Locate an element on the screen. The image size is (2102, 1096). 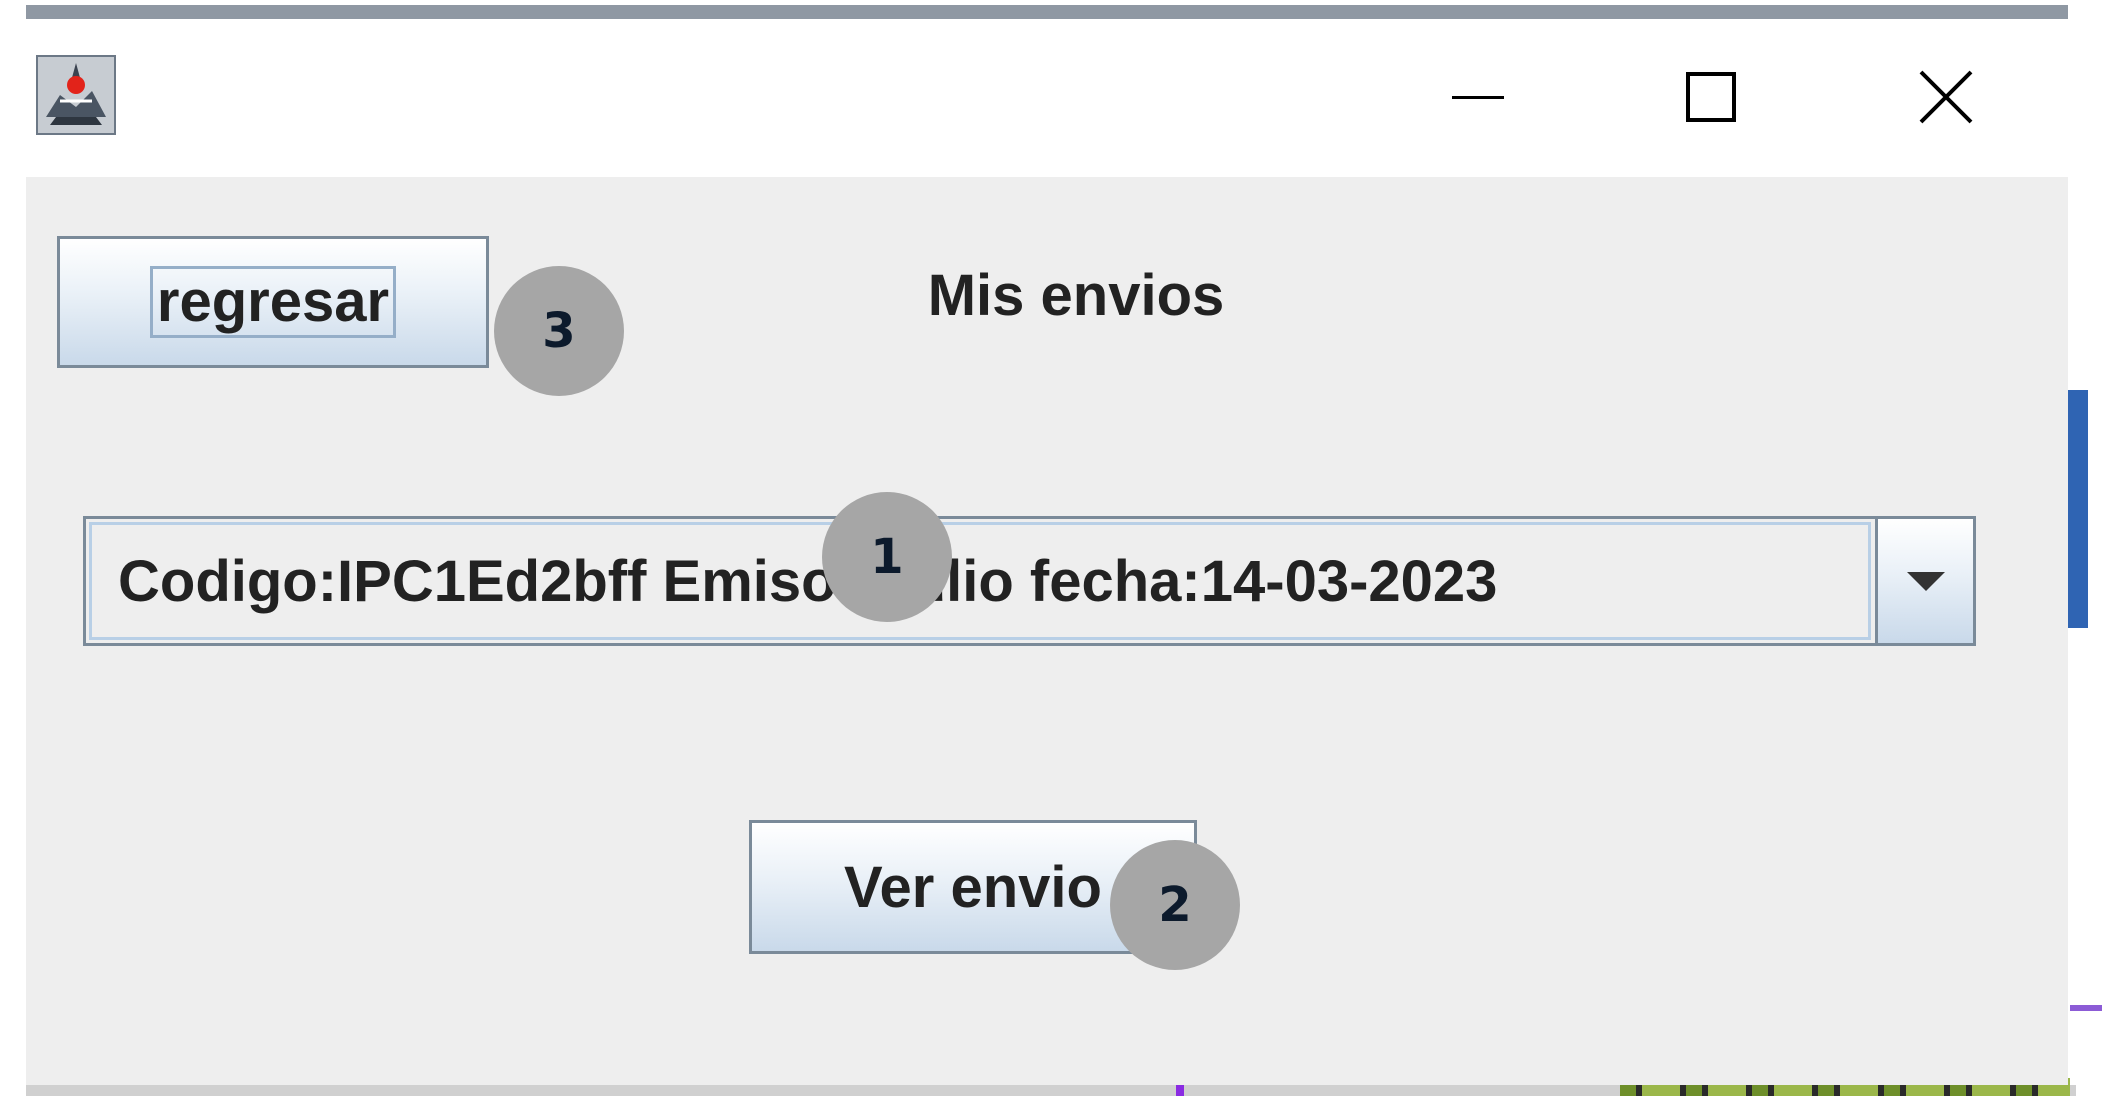
title-bar is located at coordinates (1047, 99).